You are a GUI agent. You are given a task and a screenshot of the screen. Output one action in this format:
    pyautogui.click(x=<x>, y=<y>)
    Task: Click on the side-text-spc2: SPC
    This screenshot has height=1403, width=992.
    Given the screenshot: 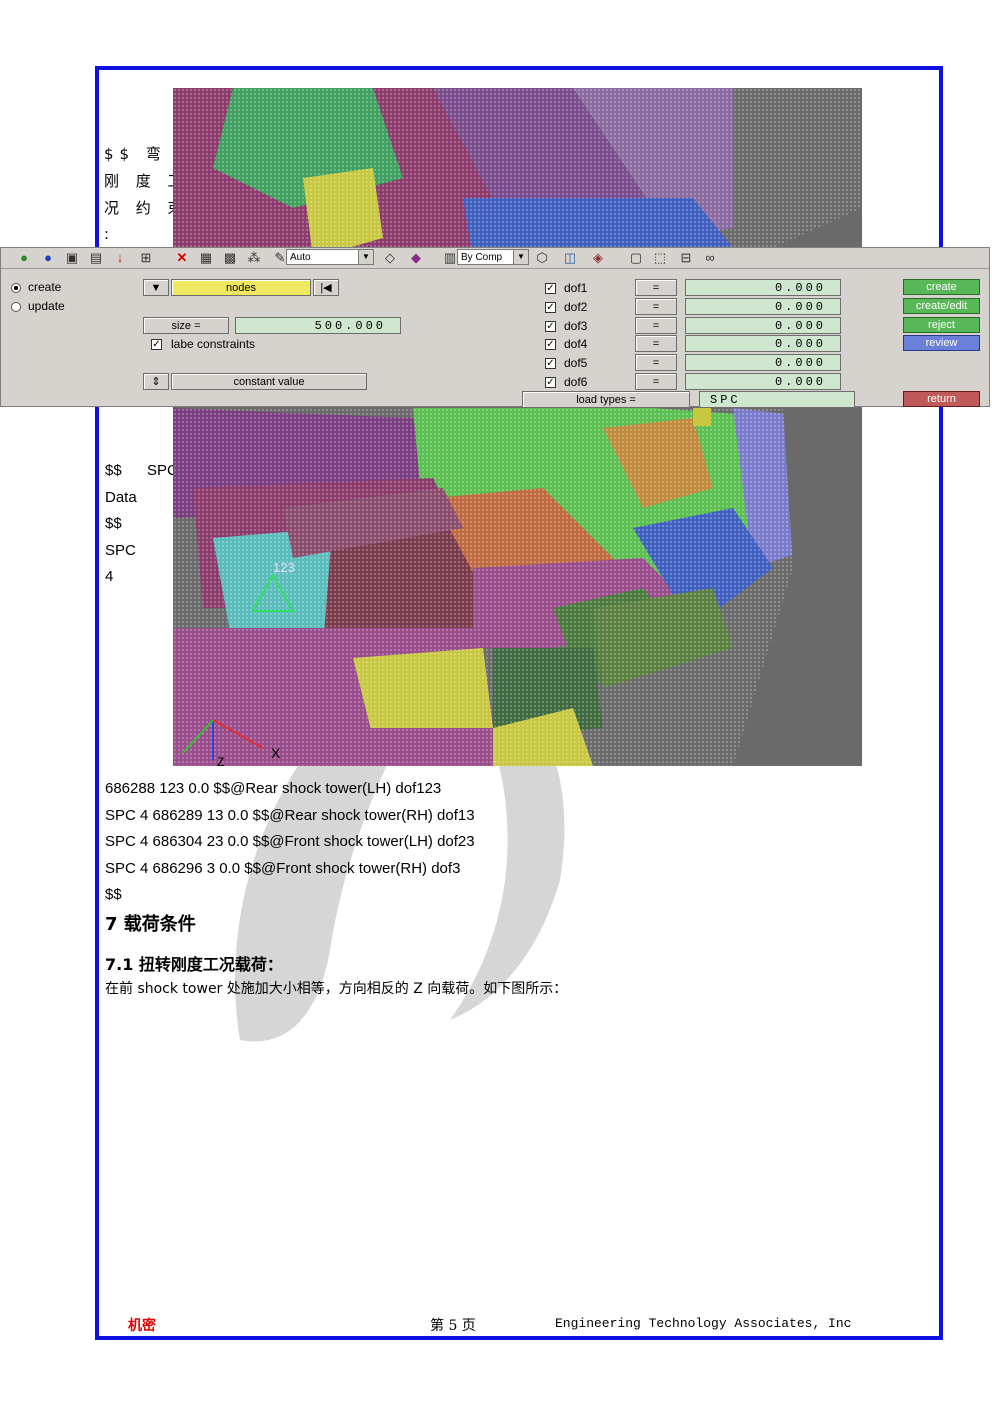 What is the action you would take?
    pyautogui.click(x=120, y=550)
    